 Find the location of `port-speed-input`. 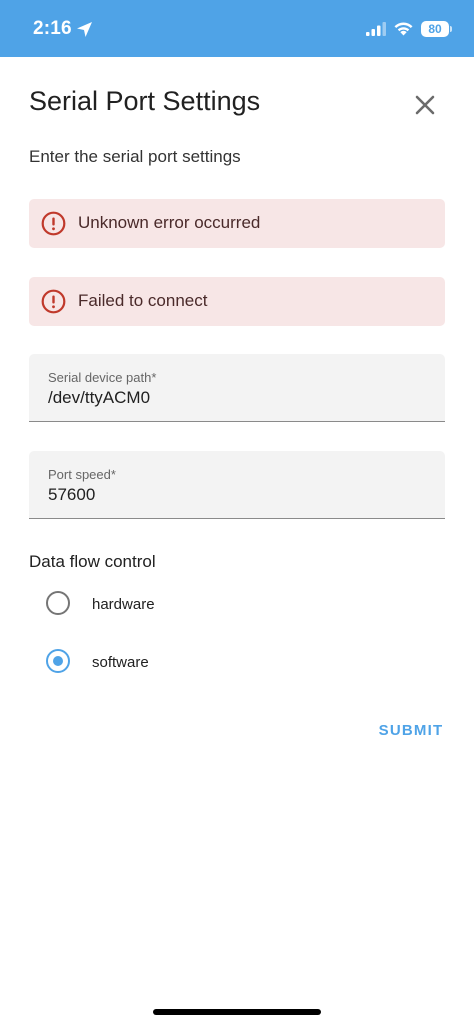

port-speed-input is located at coordinates (238, 495).